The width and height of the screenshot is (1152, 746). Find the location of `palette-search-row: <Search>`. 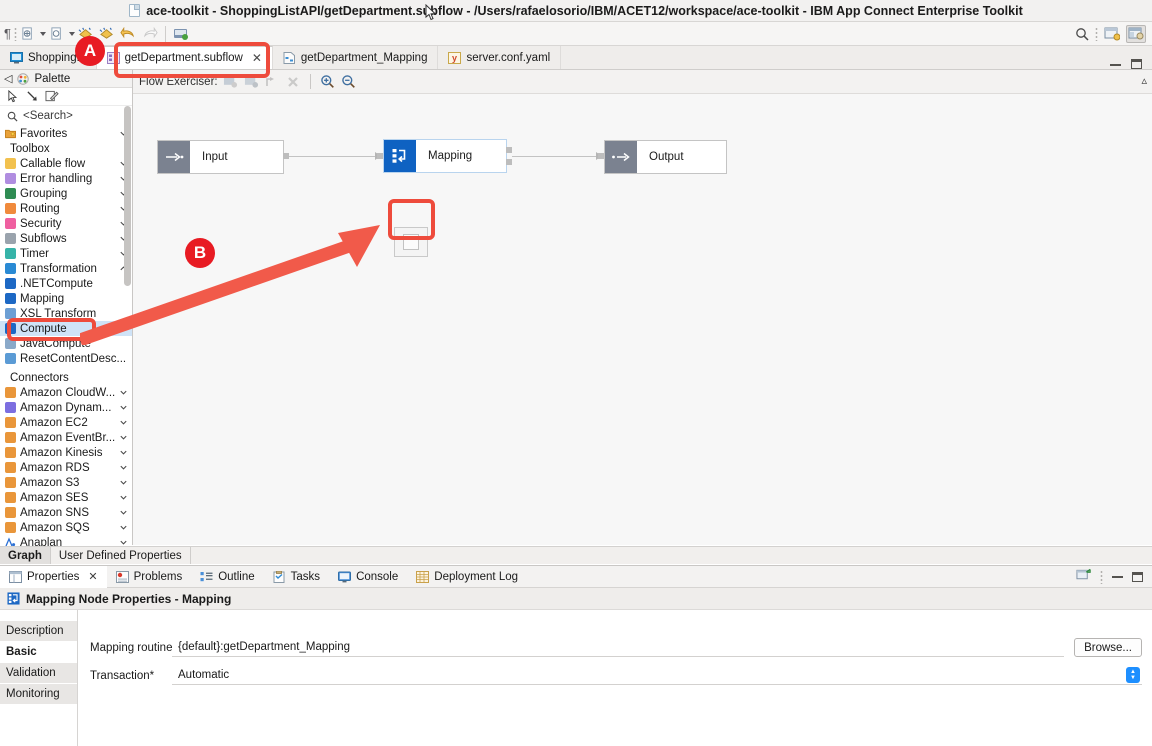

palette-search-row: <Search> is located at coordinates (66, 116).